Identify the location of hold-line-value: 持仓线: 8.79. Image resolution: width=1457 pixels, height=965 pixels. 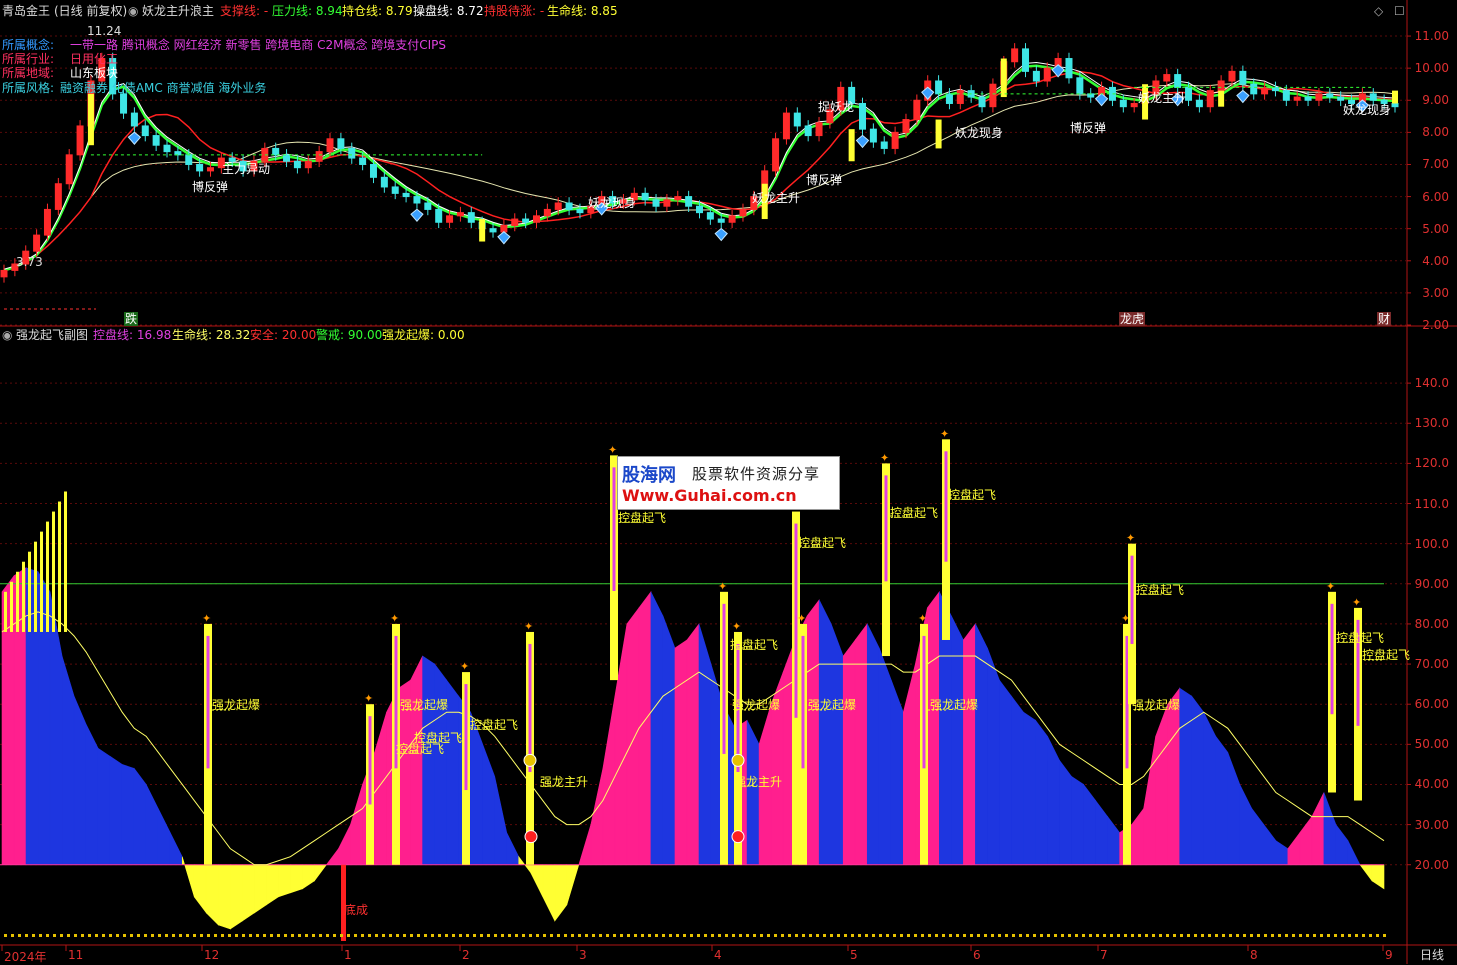
(377, 11).